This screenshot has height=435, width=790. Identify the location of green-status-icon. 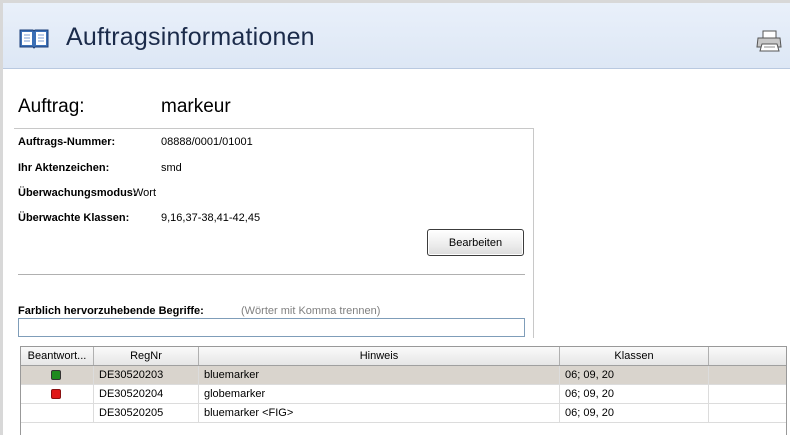
(56, 375).